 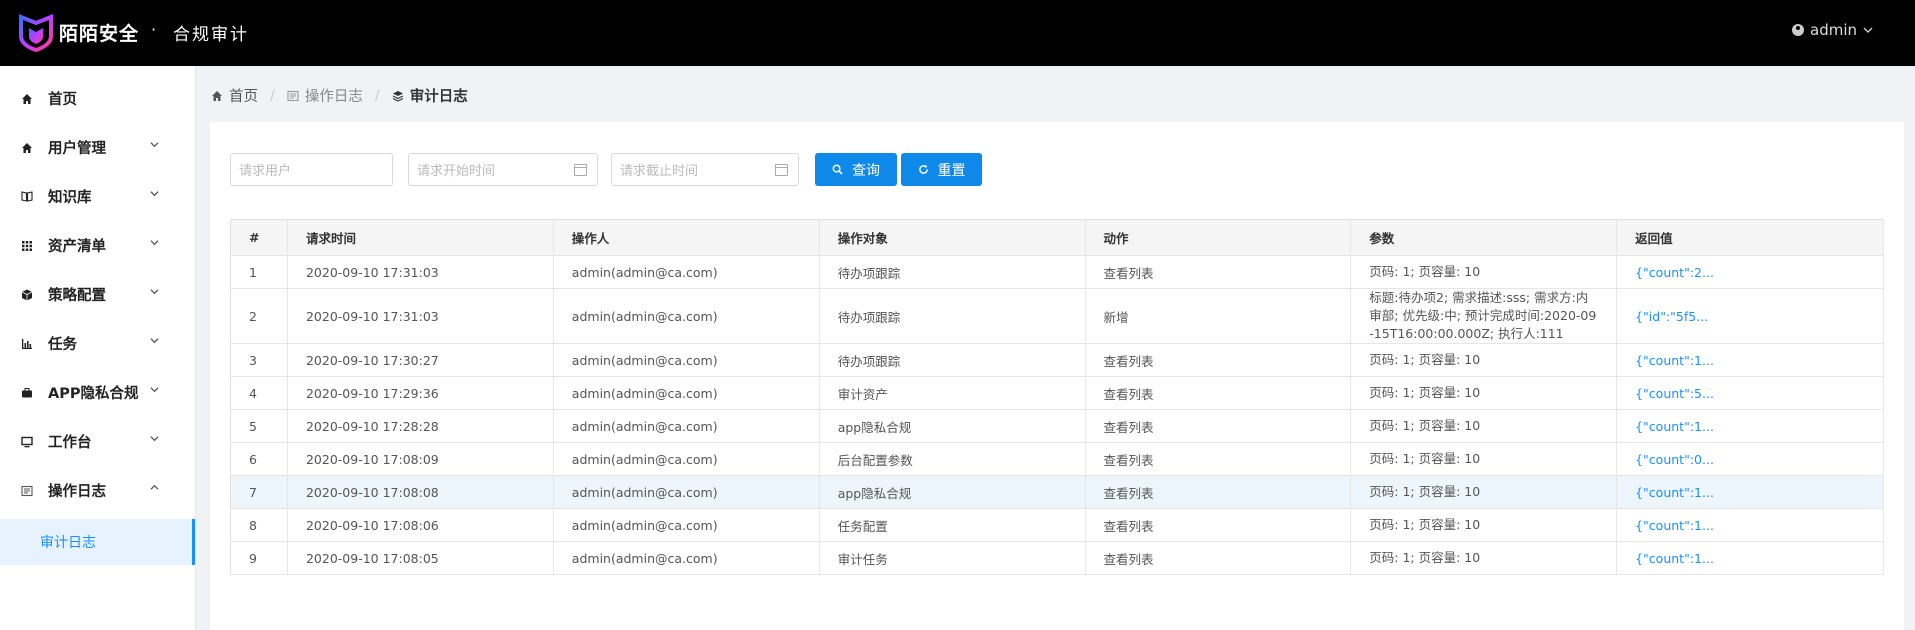 I want to click on sidebar-item-knowledge-base: 知识库, so click(x=97, y=196).